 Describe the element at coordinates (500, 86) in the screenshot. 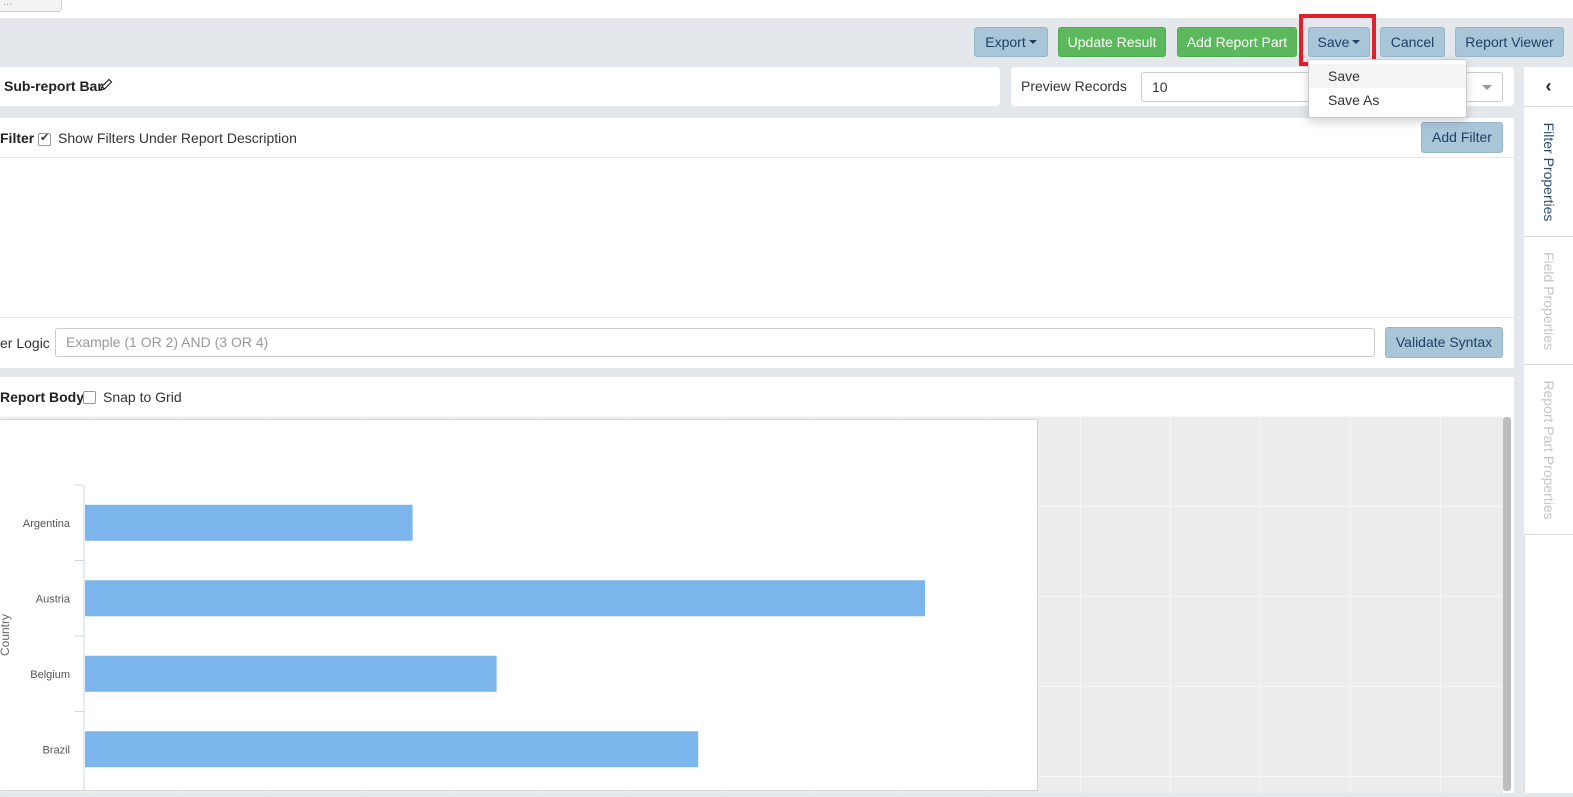

I see `report-title-panel` at that location.